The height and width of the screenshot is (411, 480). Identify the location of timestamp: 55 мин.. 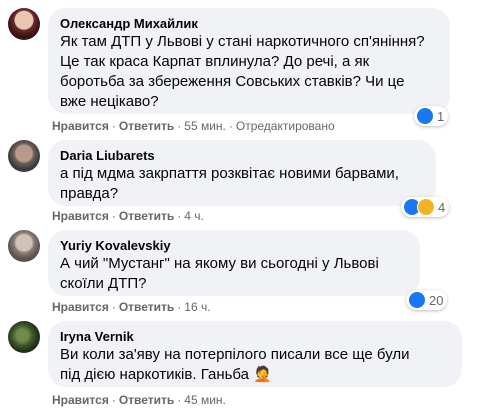
(205, 126).